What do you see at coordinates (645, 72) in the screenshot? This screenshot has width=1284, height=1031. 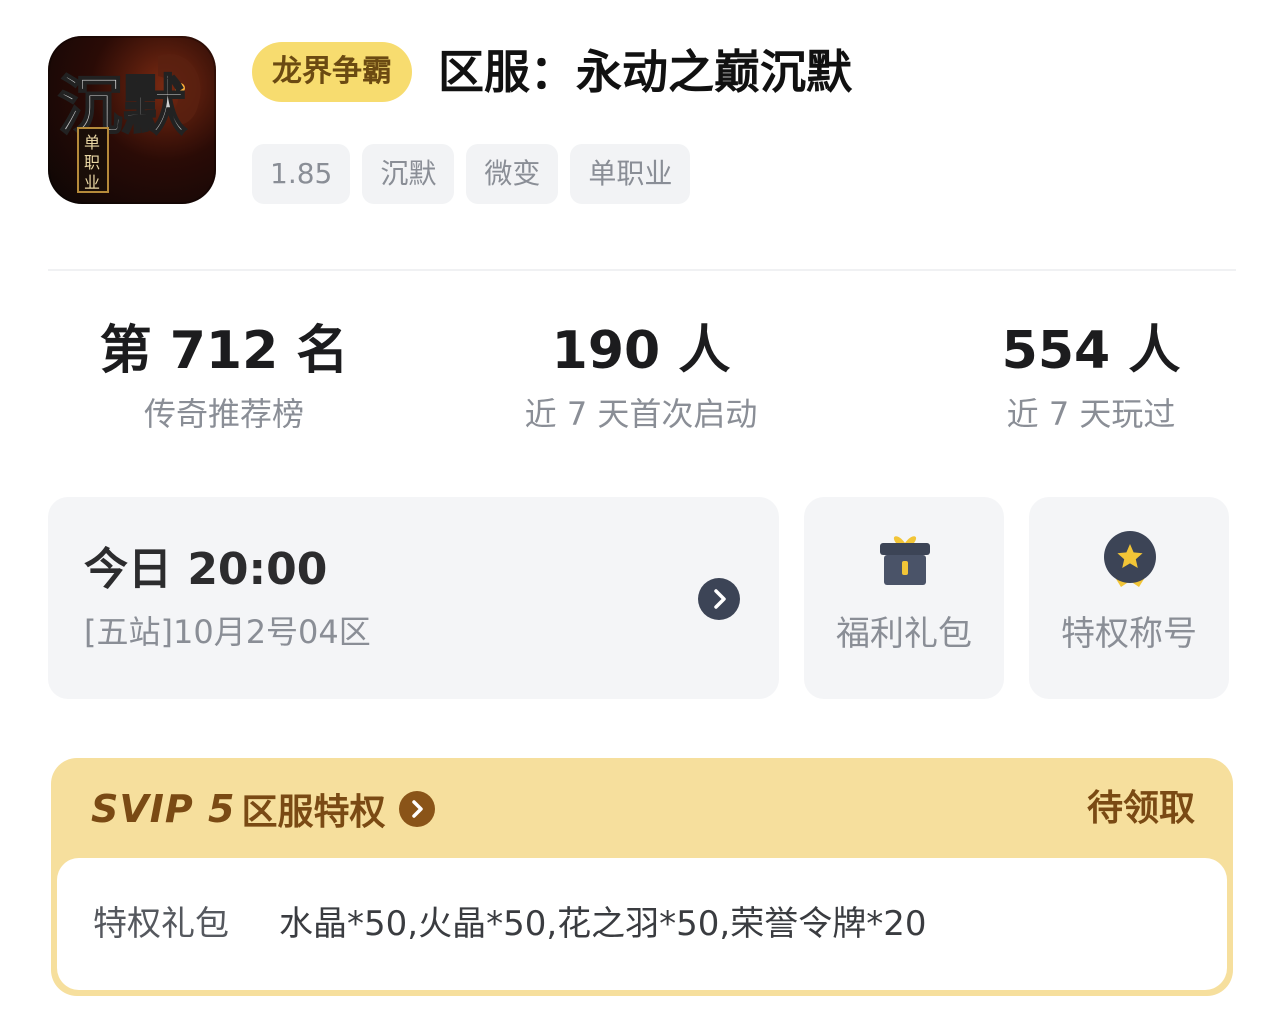 I see `server-title: 区服：永动之巅沉默` at bounding box center [645, 72].